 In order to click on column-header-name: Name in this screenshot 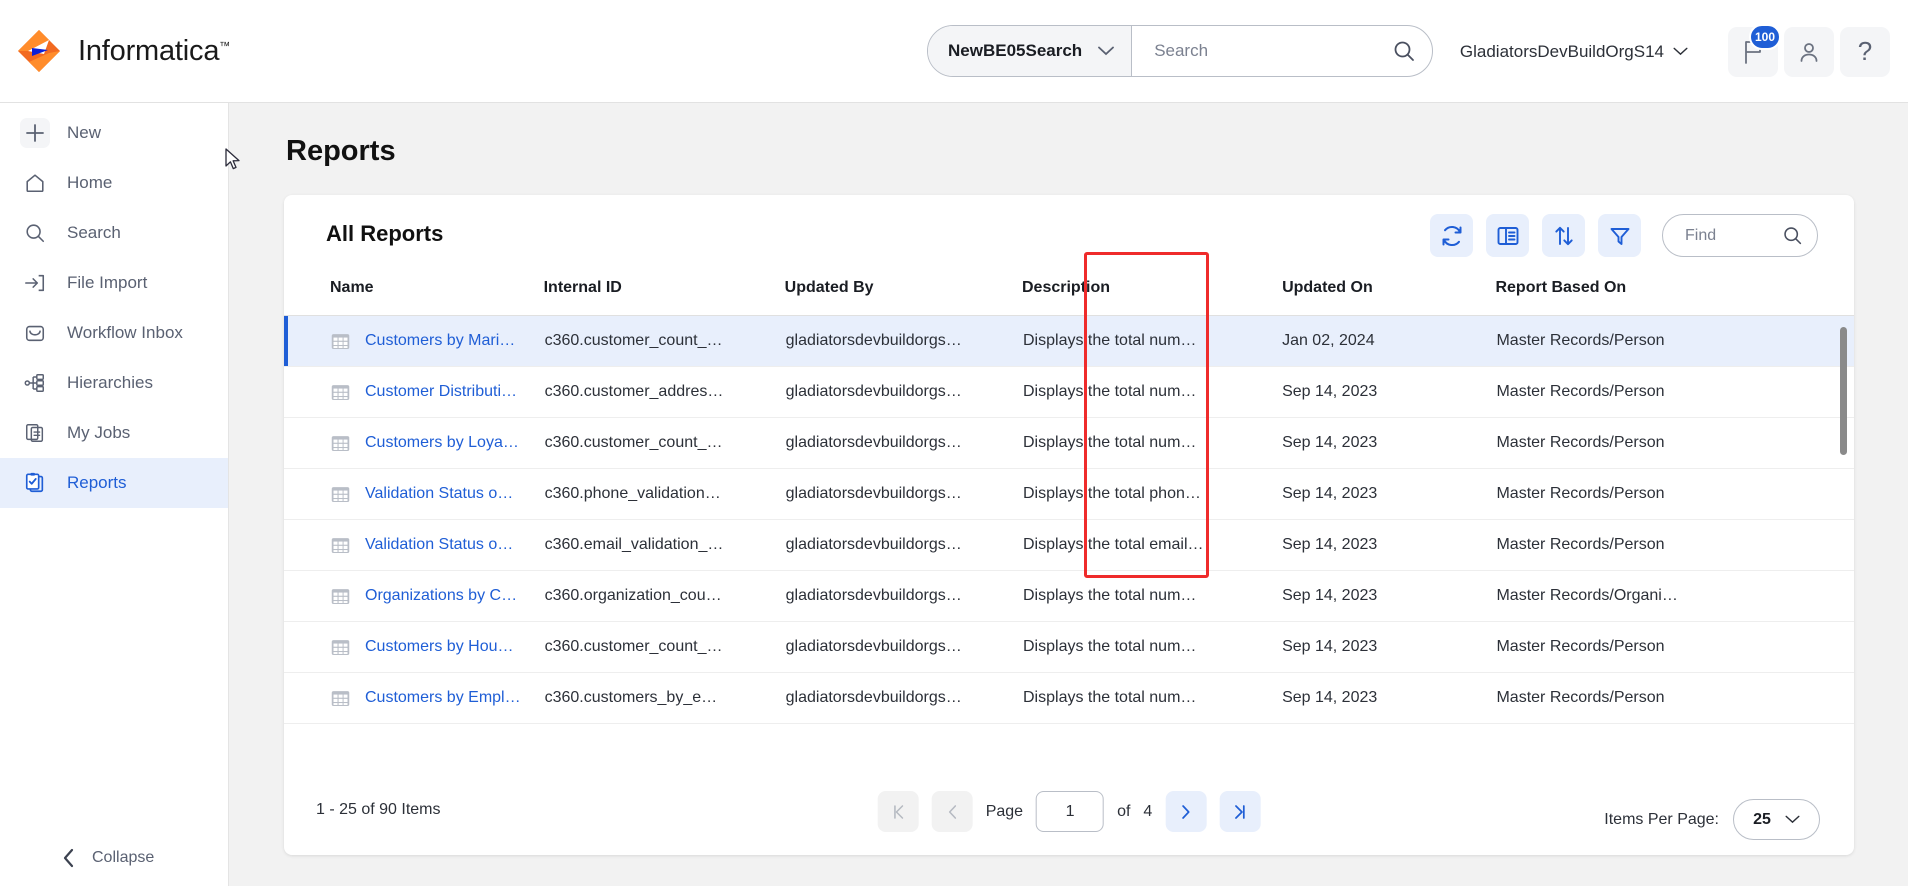, I will do `click(414, 294)`.